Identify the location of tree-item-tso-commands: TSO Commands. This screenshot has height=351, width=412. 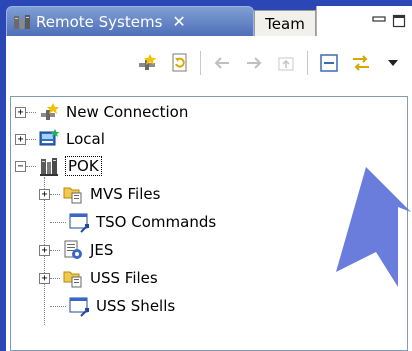
(127, 222).